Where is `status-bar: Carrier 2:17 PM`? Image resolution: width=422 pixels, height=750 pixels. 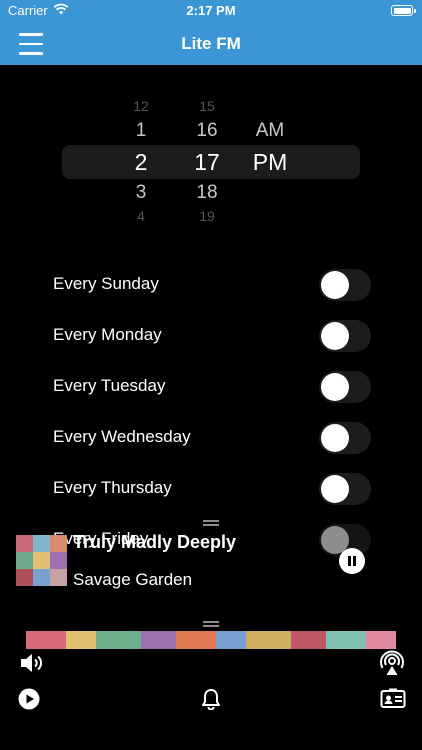
status-bar: Carrier 2:17 PM is located at coordinates (211, 11).